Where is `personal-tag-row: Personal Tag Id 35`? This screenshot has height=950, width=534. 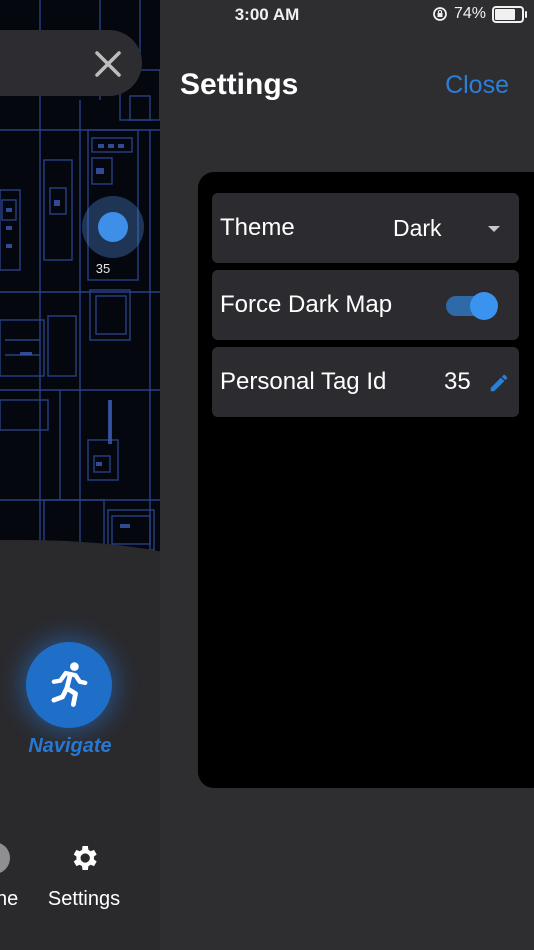 personal-tag-row: Personal Tag Id 35 is located at coordinates (365, 382).